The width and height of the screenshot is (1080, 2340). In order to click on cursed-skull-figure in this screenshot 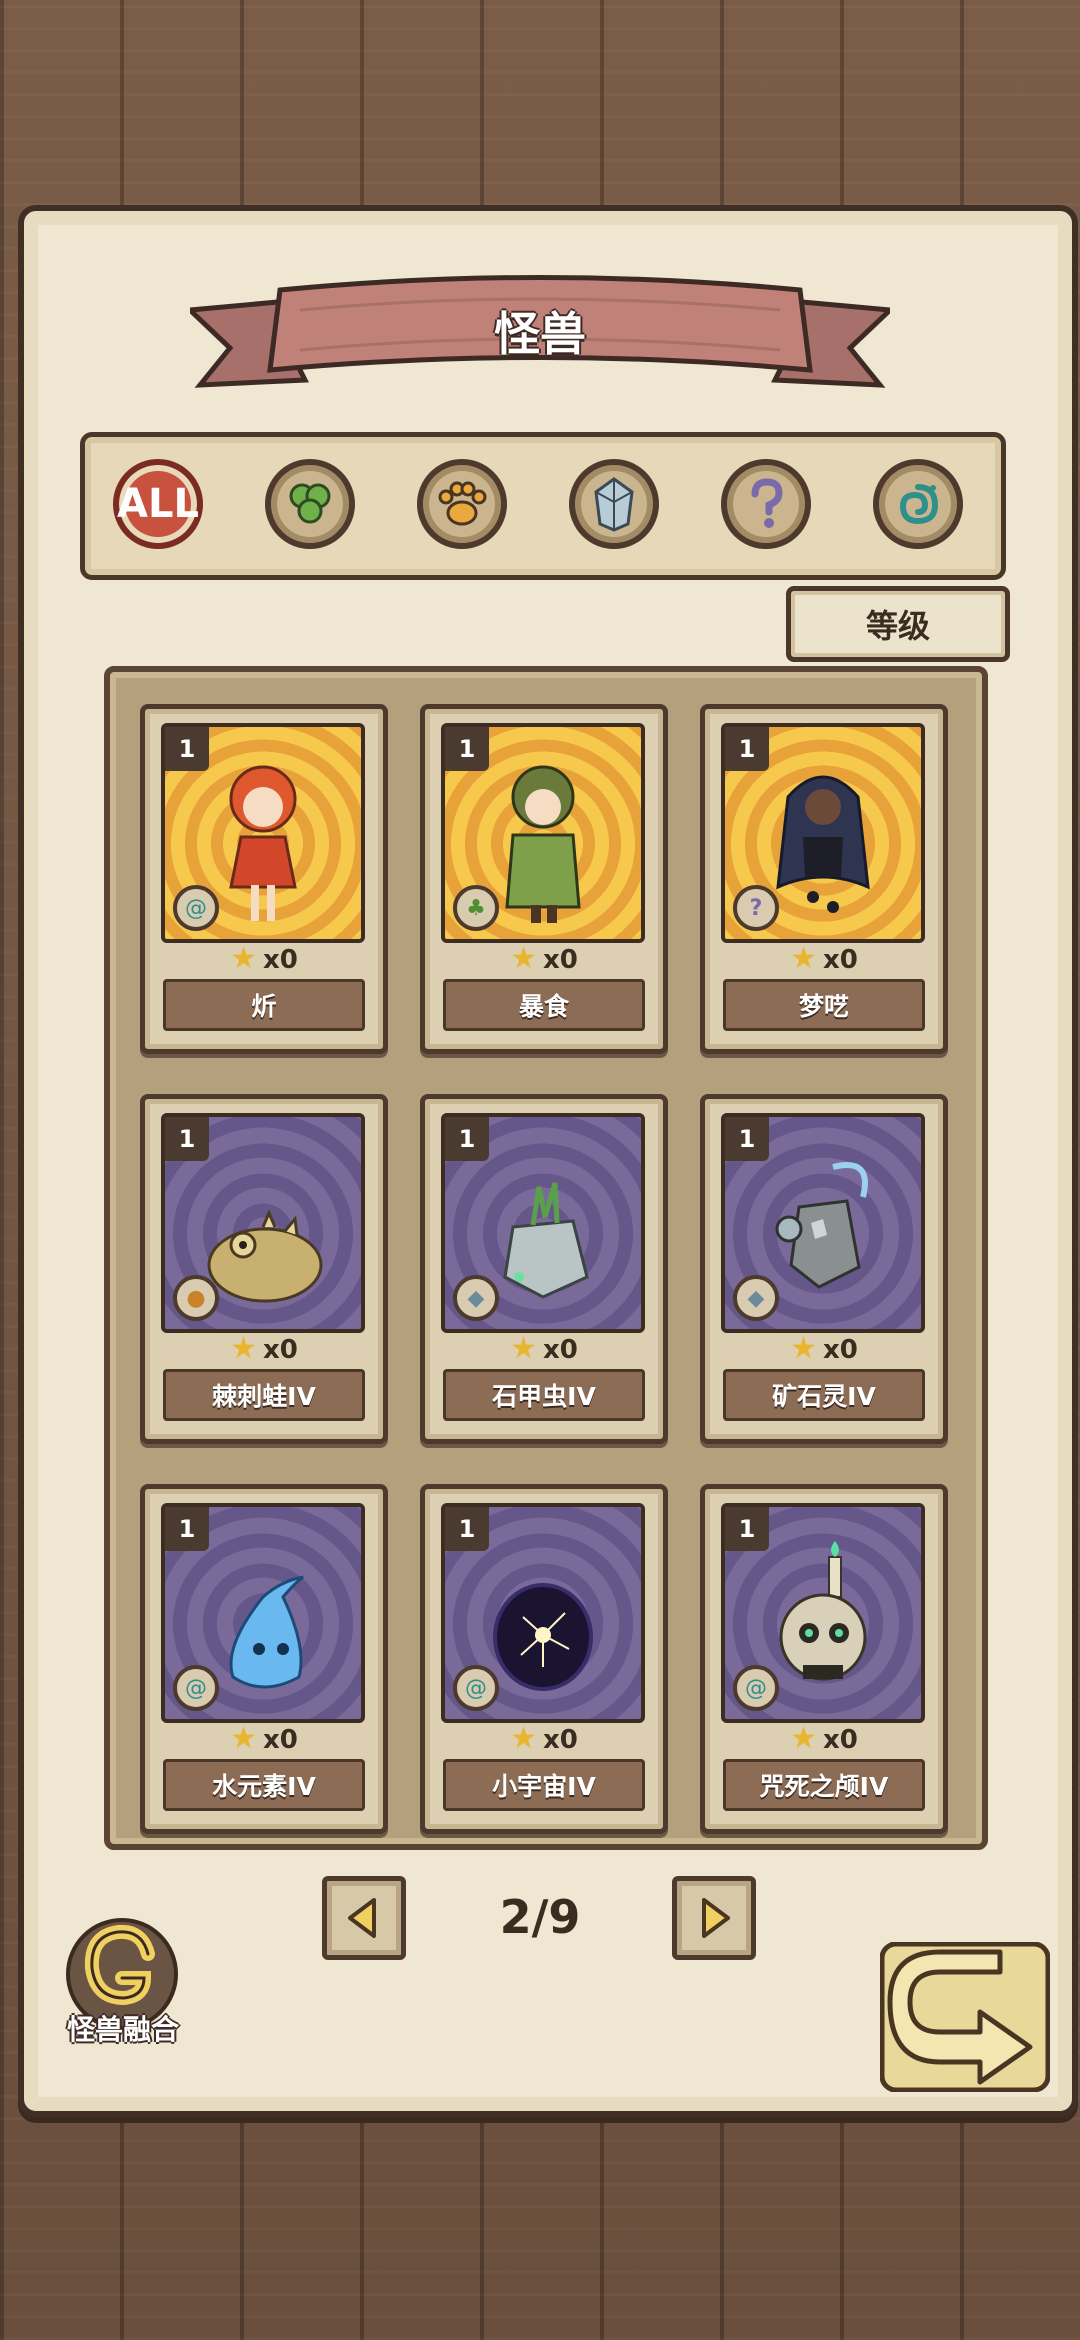, I will do `click(823, 1611)`.